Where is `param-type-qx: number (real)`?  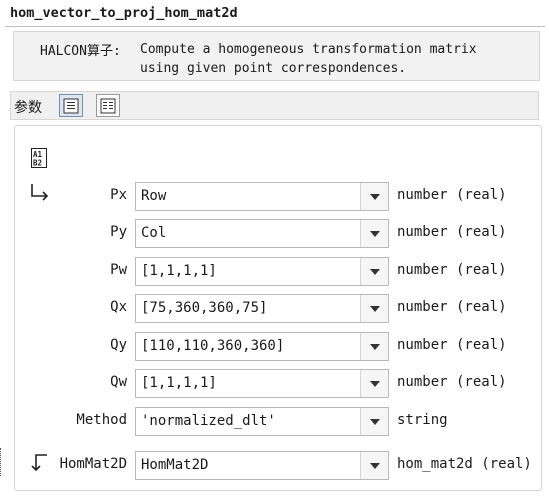
param-type-qx: number (real) is located at coordinates (452, 307).